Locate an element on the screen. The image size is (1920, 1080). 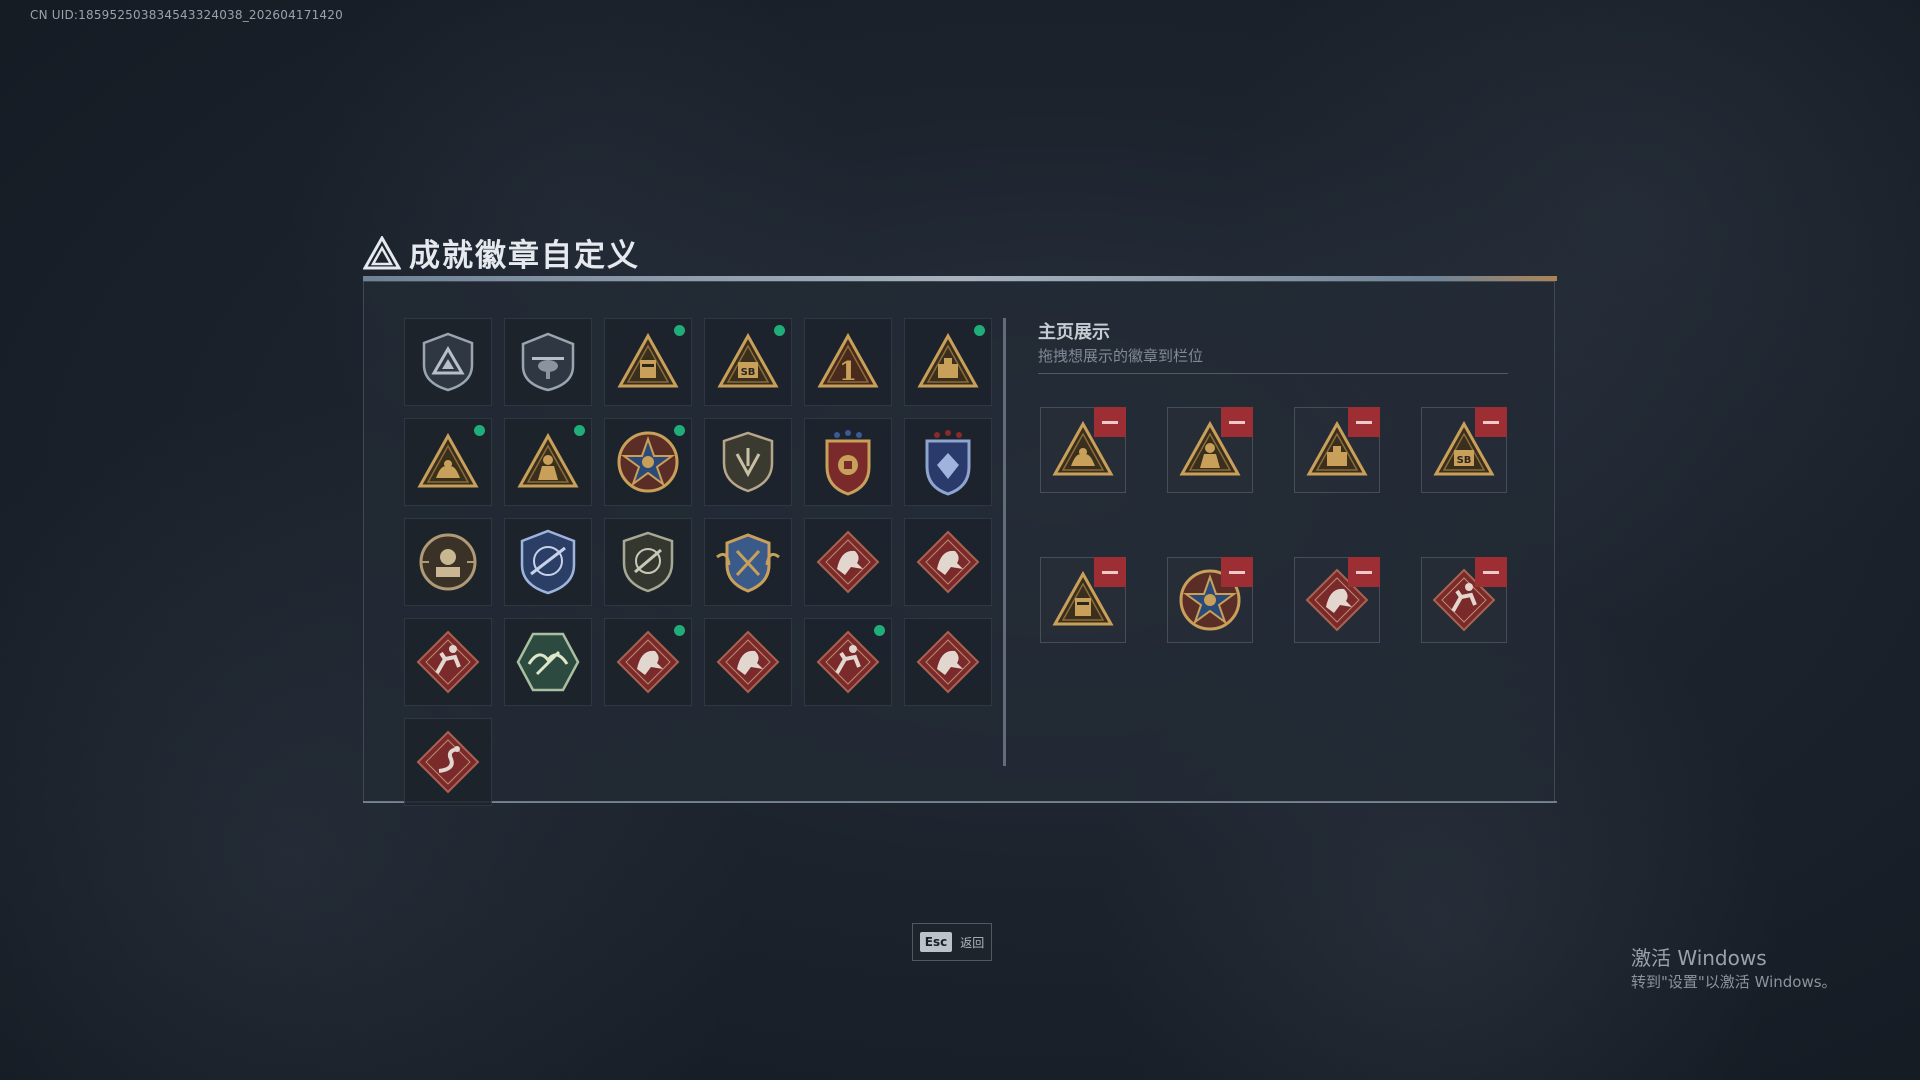
green-hex-wings-icon is located at coordinates (548, 662).